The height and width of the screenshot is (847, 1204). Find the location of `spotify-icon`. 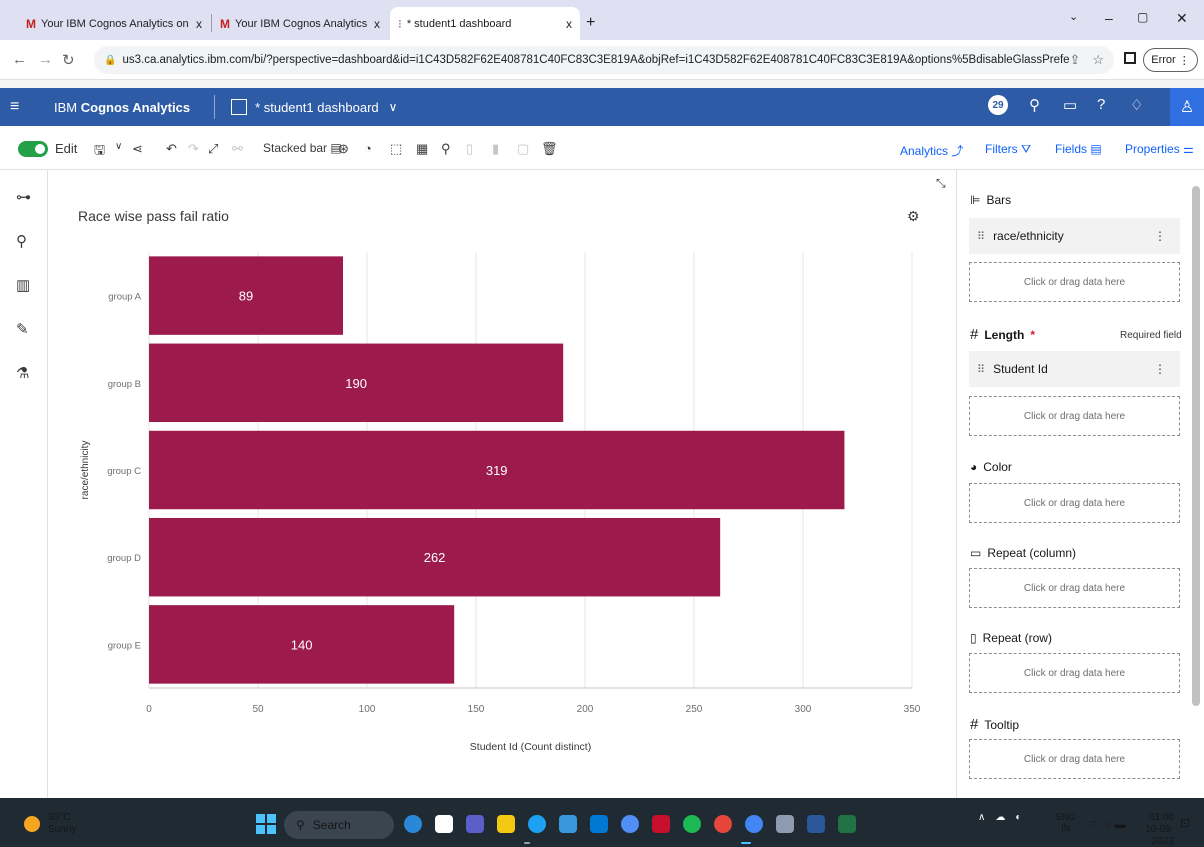

spotify-icon is located at coordinates (692, 824).